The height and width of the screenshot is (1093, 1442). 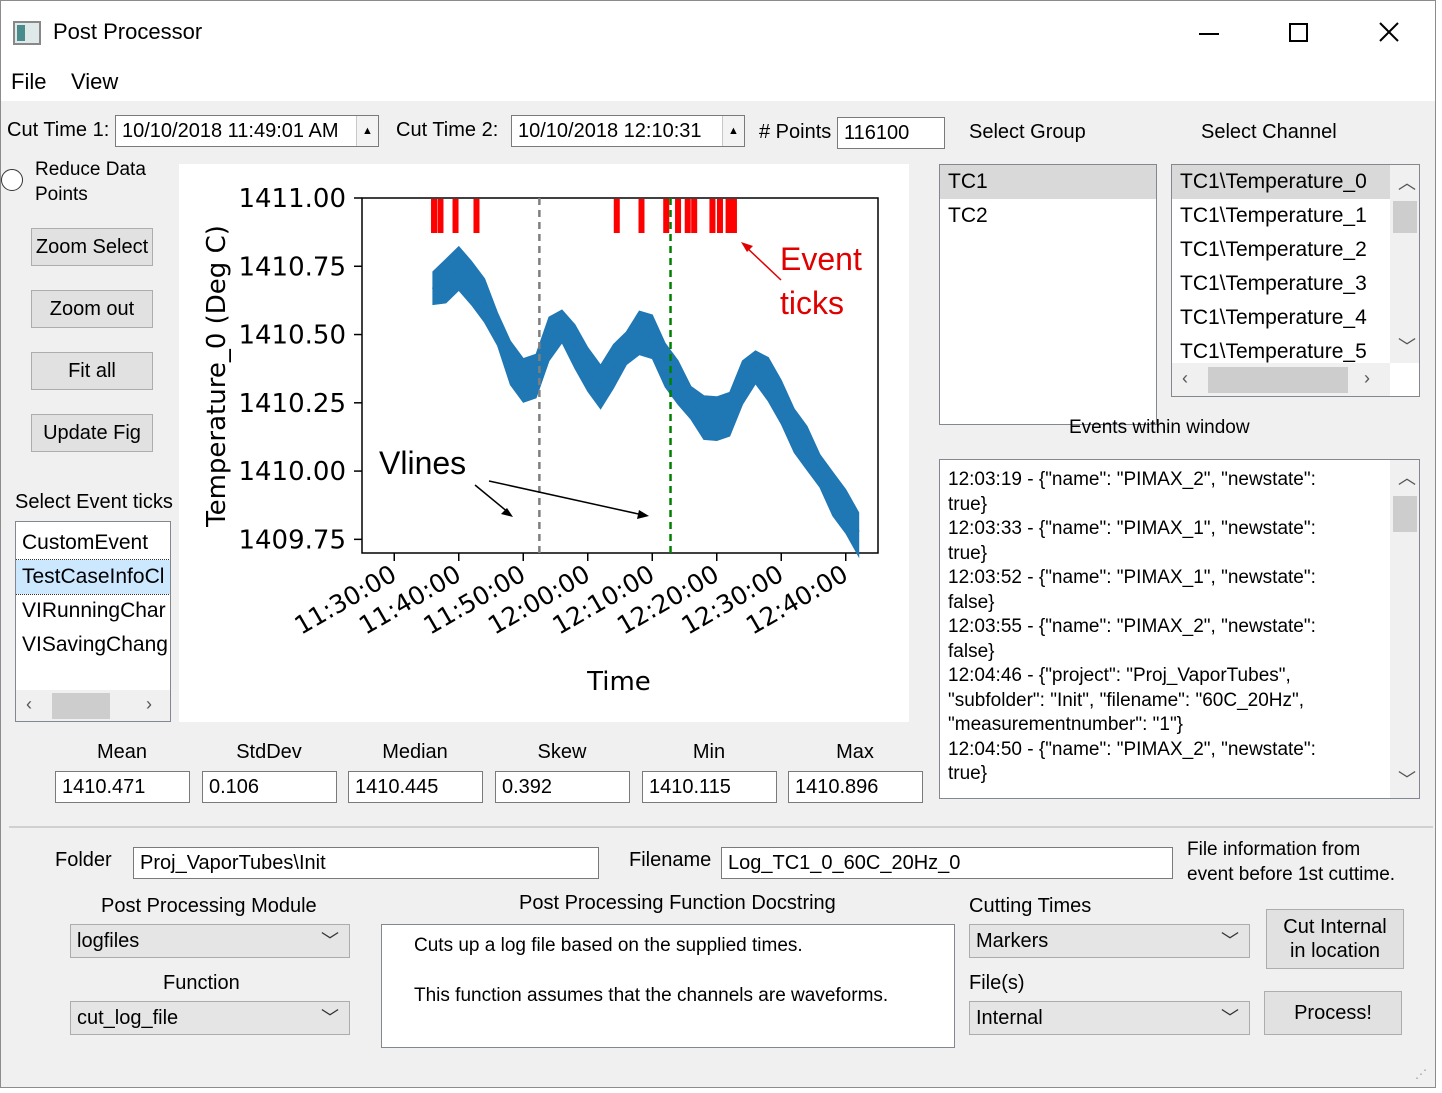 I want to click on function-combo: cut_log_file ﹀, so click(x=210, y=1018).